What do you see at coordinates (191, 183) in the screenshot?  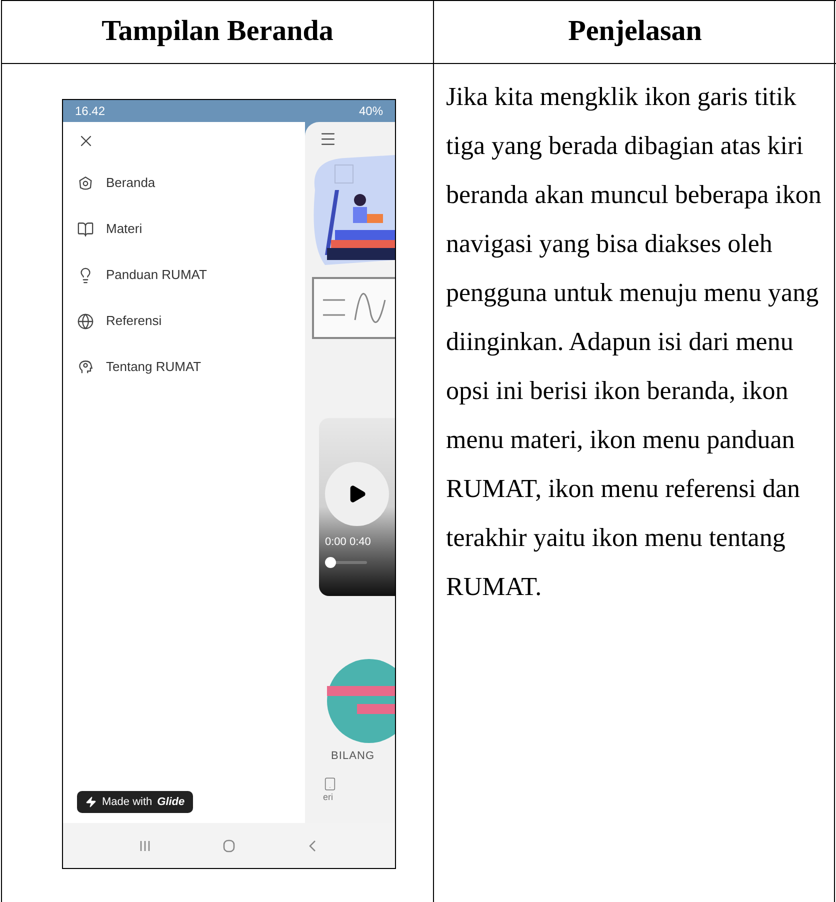 I see `drawer-item: Beranda` at bounding box center [191, 183].